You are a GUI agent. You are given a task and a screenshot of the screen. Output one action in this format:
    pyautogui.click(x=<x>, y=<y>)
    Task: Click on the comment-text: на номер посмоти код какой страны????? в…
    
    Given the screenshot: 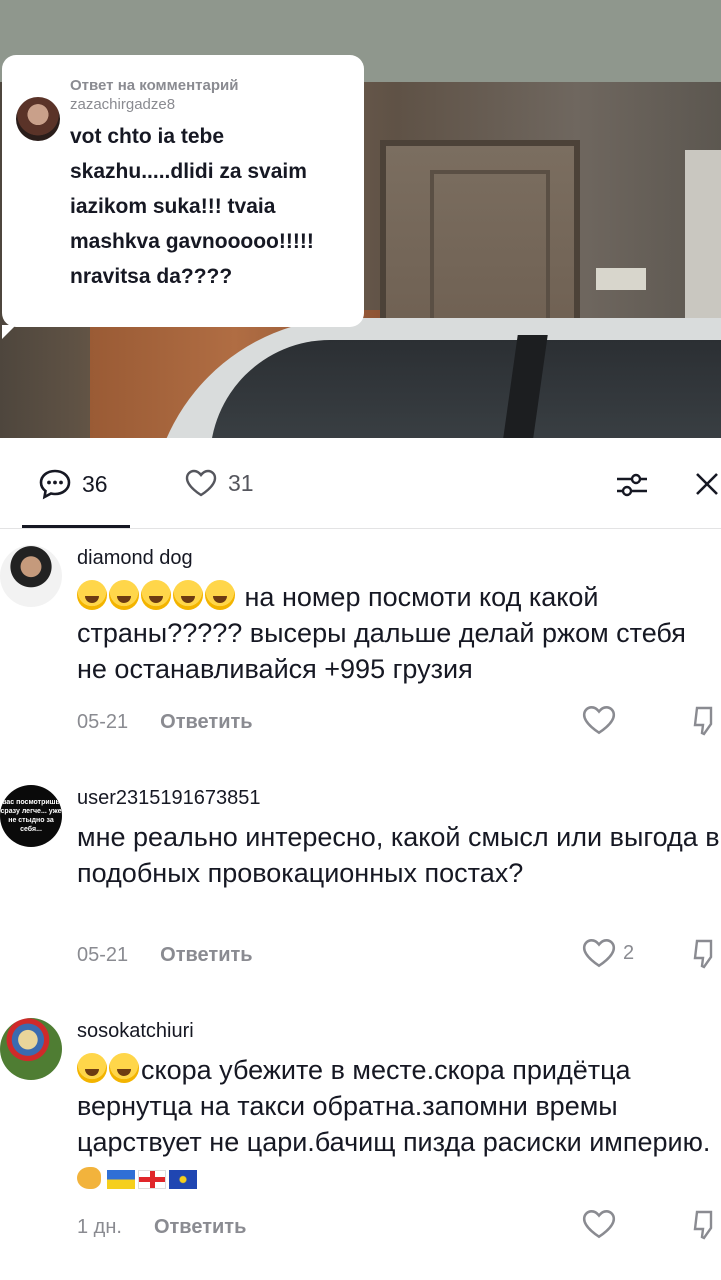 What is the action you would take?
    pyautogui.click(x=399, y=633)
    